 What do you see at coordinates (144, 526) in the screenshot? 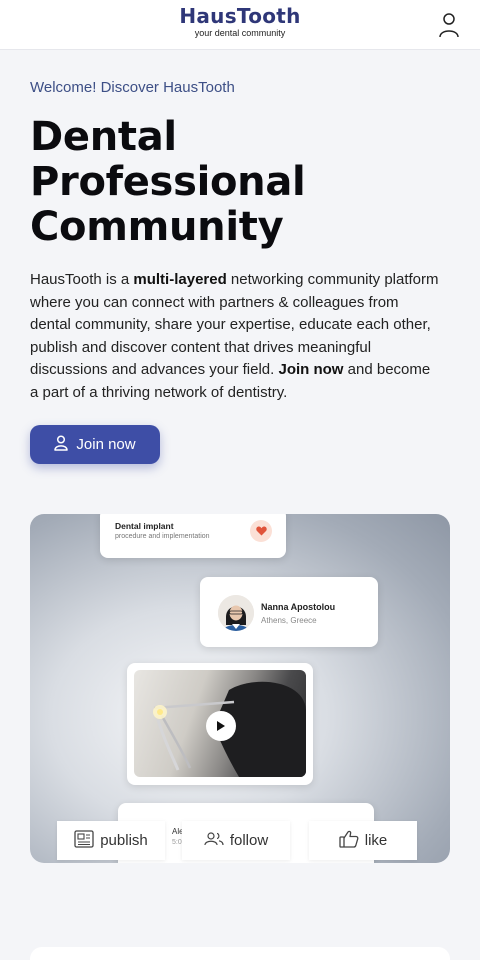
I see `implant-title: Dental implant` at bounding box center [144, 526].